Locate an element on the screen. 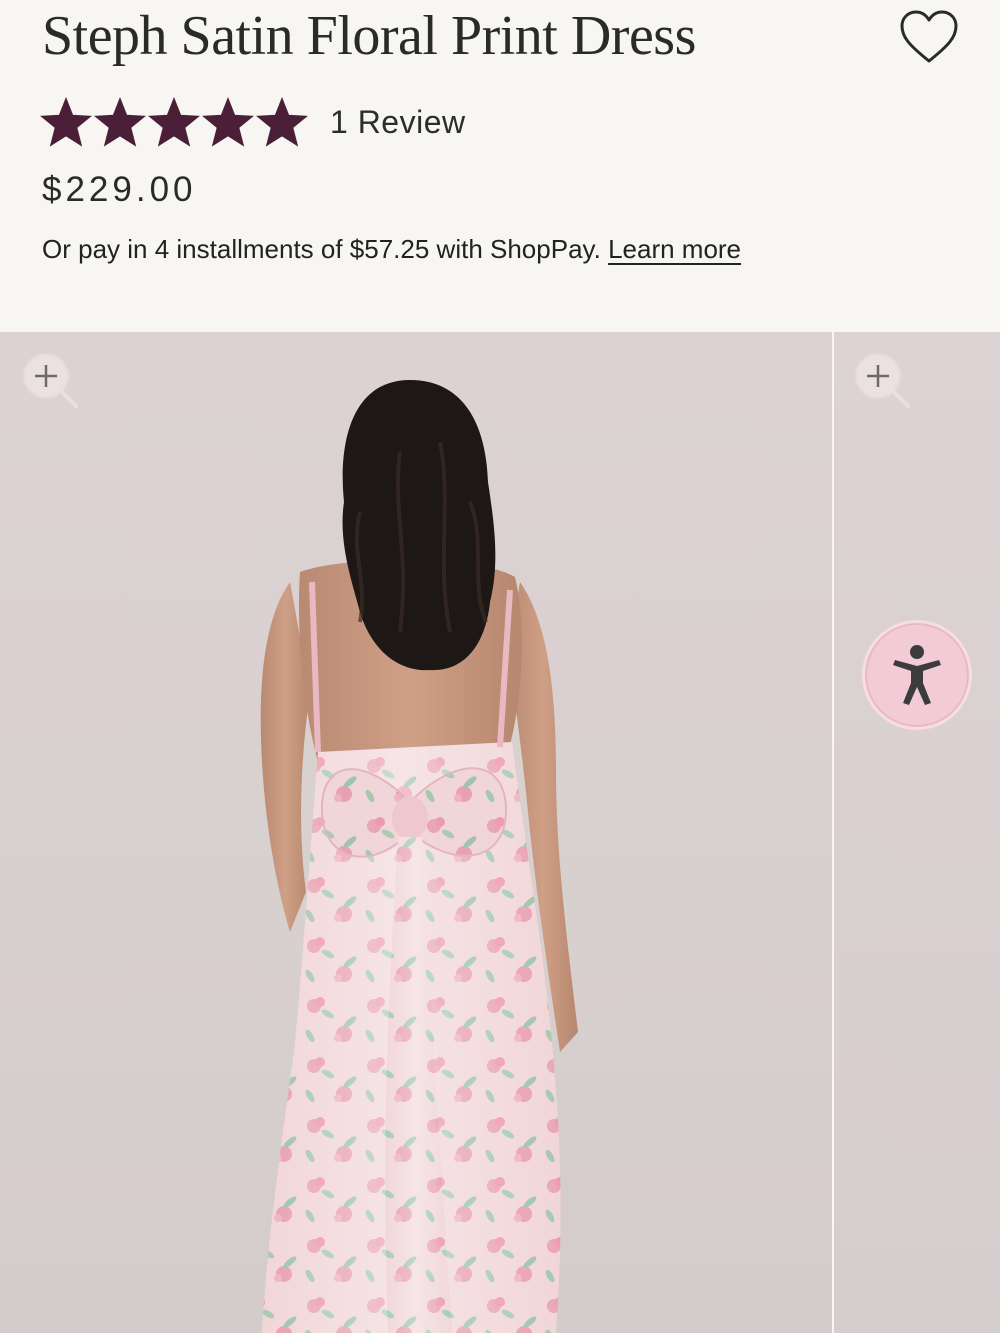 This screenshot has height=1333, width=1000. accessibility-person-icon is located at coordinates (917, 675).